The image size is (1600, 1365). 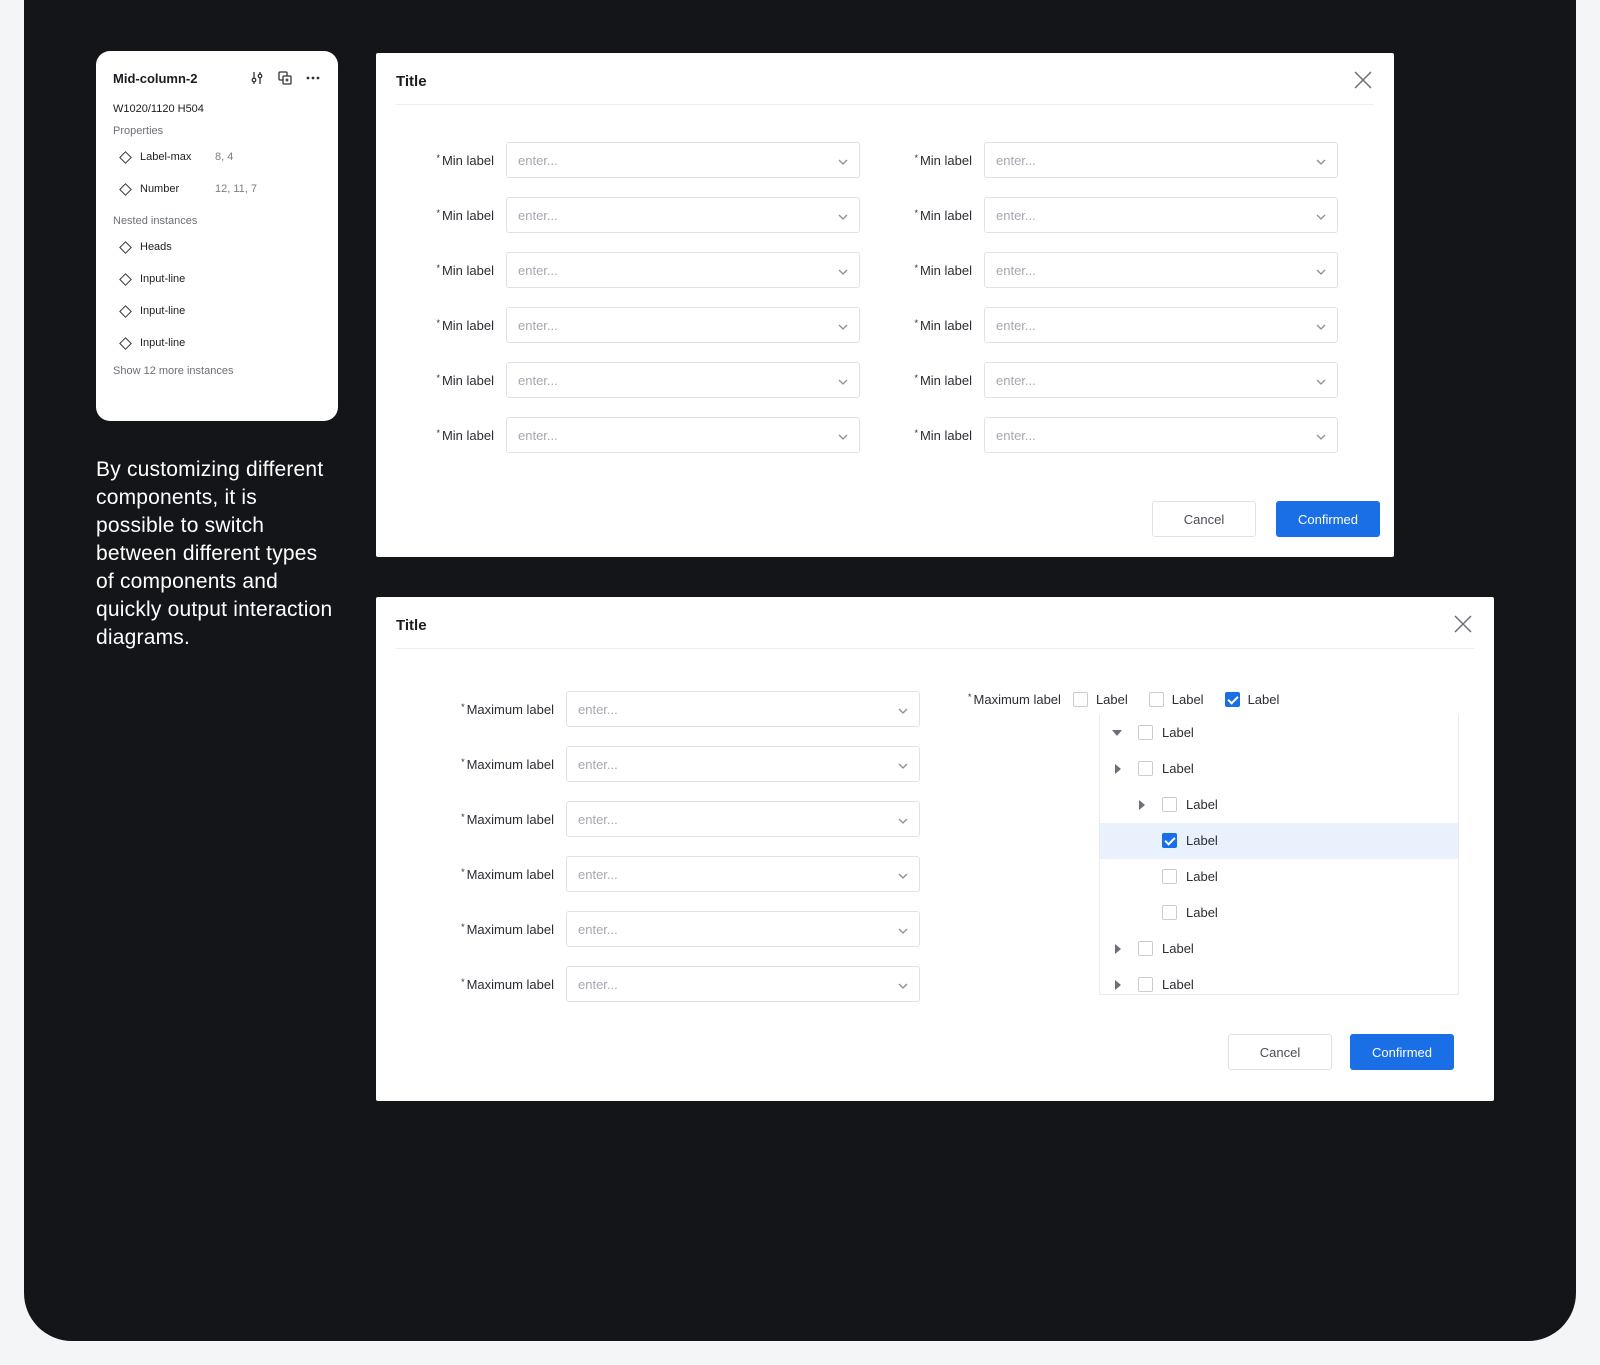 I want to click on diamond-icon, so click(x=125, y=157).